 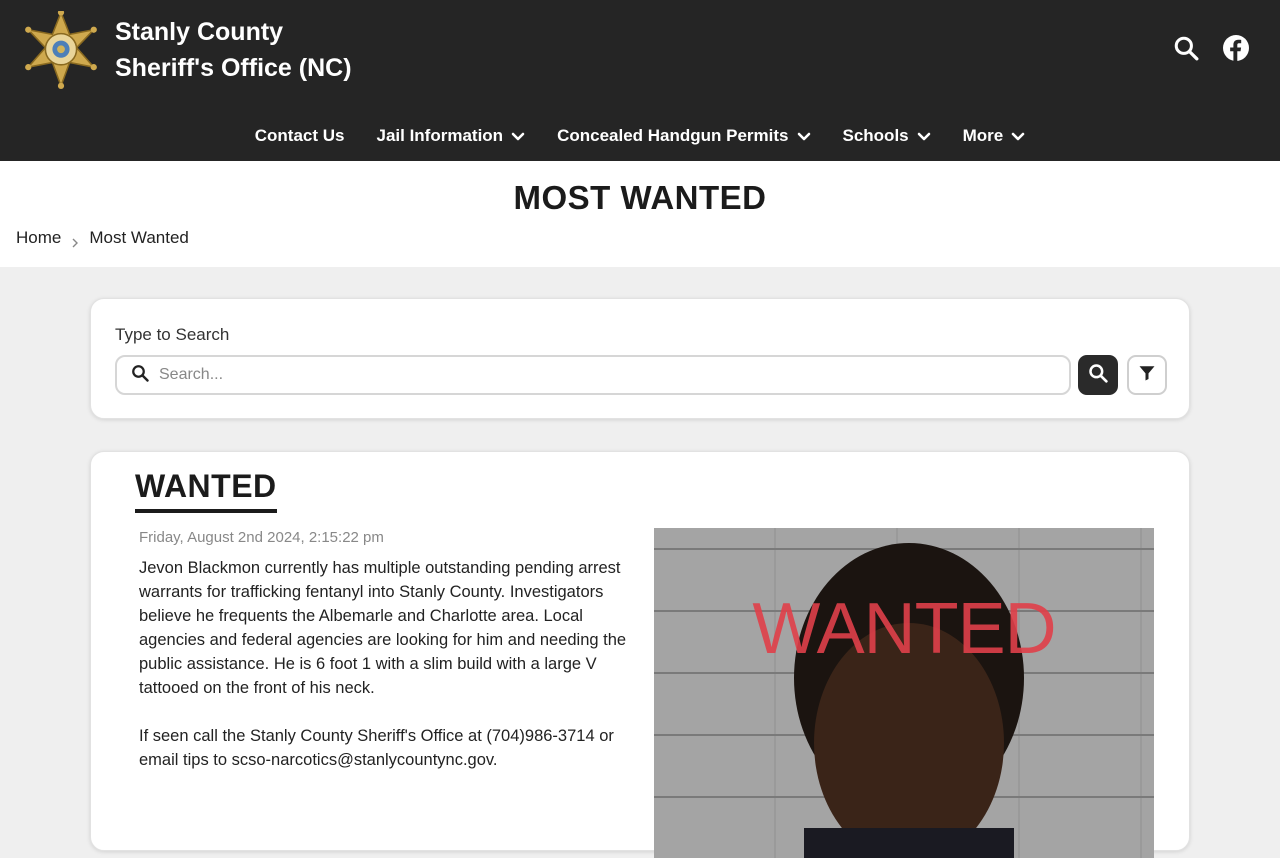 What do you see at coordinates (440, 135) in the screenshot?
I see `nav-item-label: Jail Information` at bounding box center [440, 135].